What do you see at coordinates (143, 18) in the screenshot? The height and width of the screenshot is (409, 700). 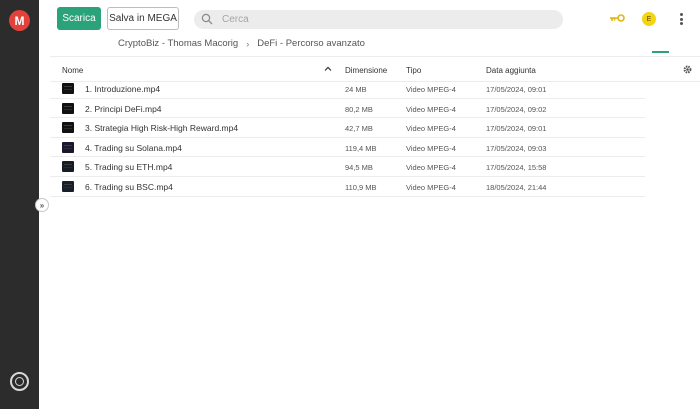 I see `save-to-mega-button: Salva in MEGA` at bounding box center [143, 18].